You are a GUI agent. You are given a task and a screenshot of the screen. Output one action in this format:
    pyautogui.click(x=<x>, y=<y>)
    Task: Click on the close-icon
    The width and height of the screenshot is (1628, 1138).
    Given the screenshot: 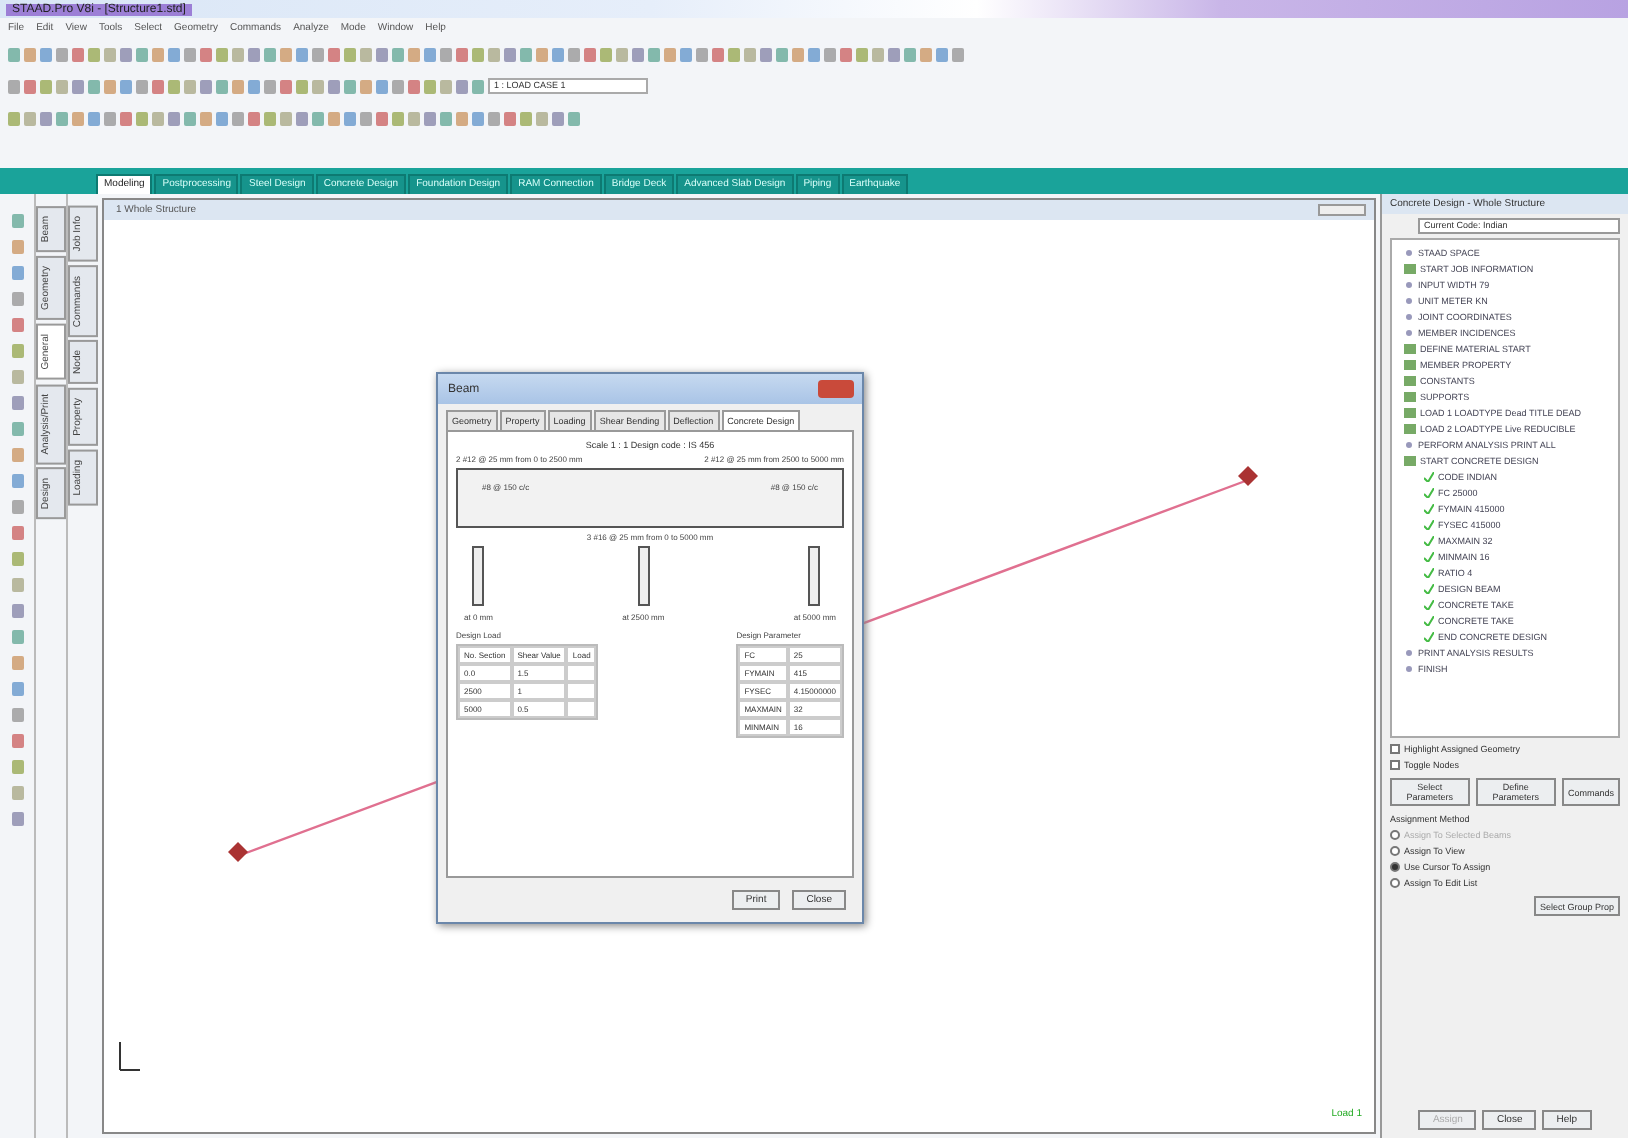 What is the action you would take?
    pyautogui.click(x=836, y=389)
    